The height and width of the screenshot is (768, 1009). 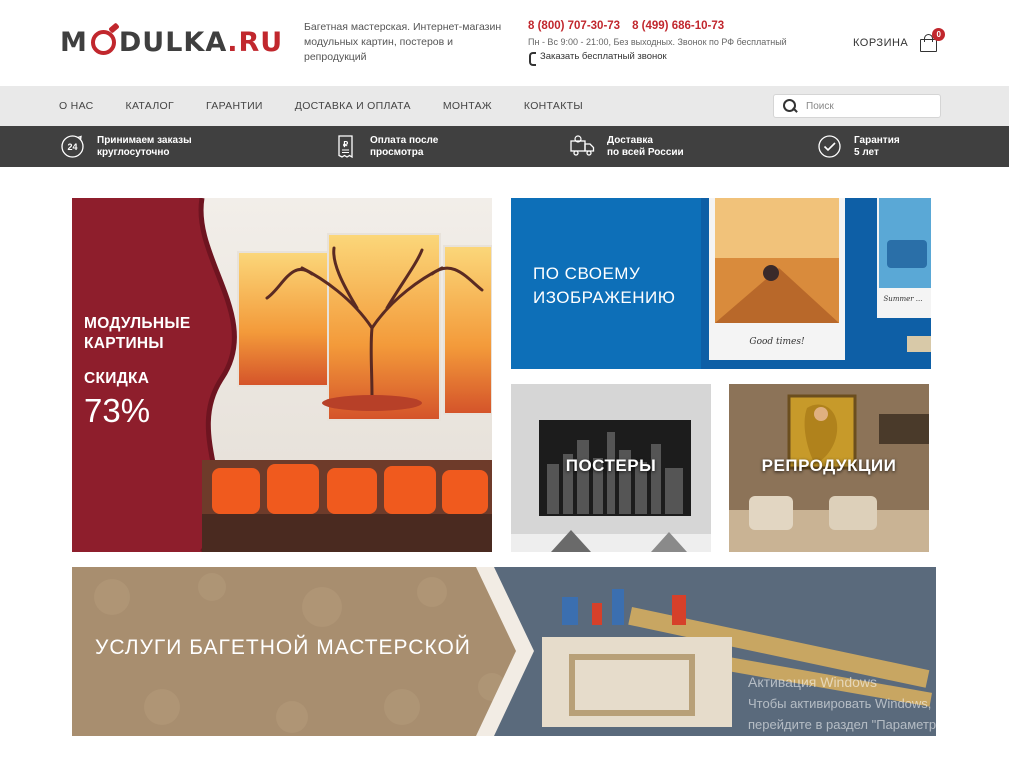 I want to click on phone-numbers: 8 (800) 707-30-73 8 (499) 686-10-73, so click(x=657, y=26).